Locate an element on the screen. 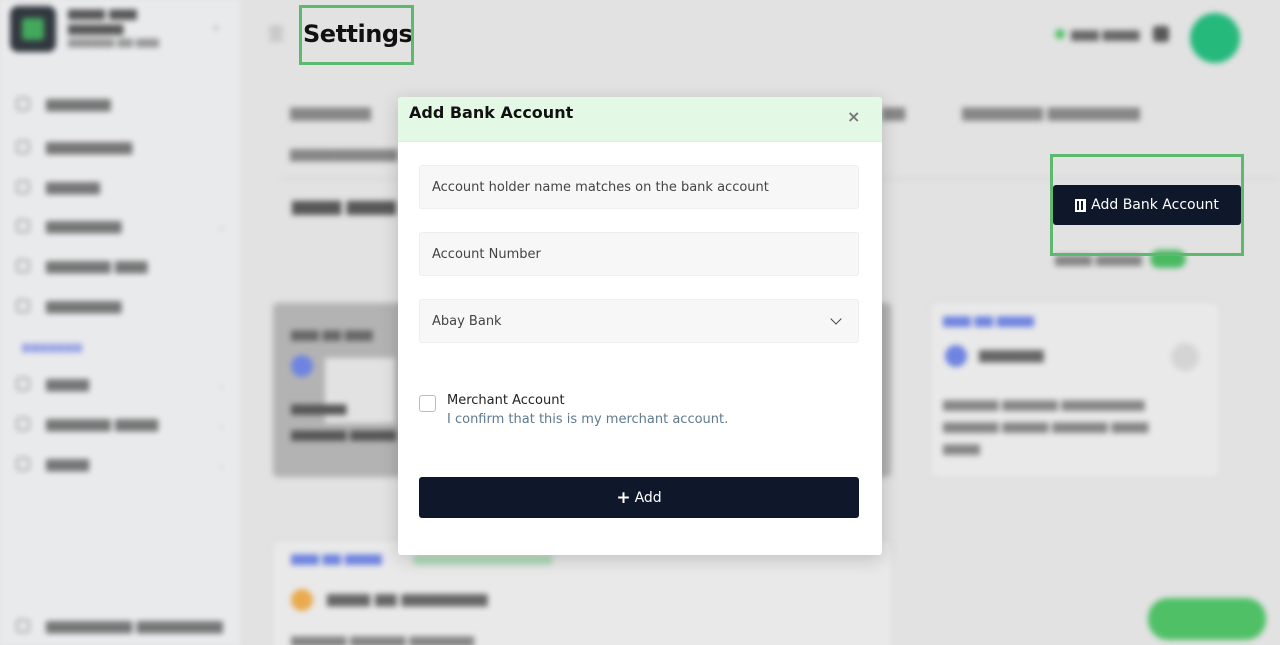  highlight-box-add-button is located at coordinates (1147, 205).